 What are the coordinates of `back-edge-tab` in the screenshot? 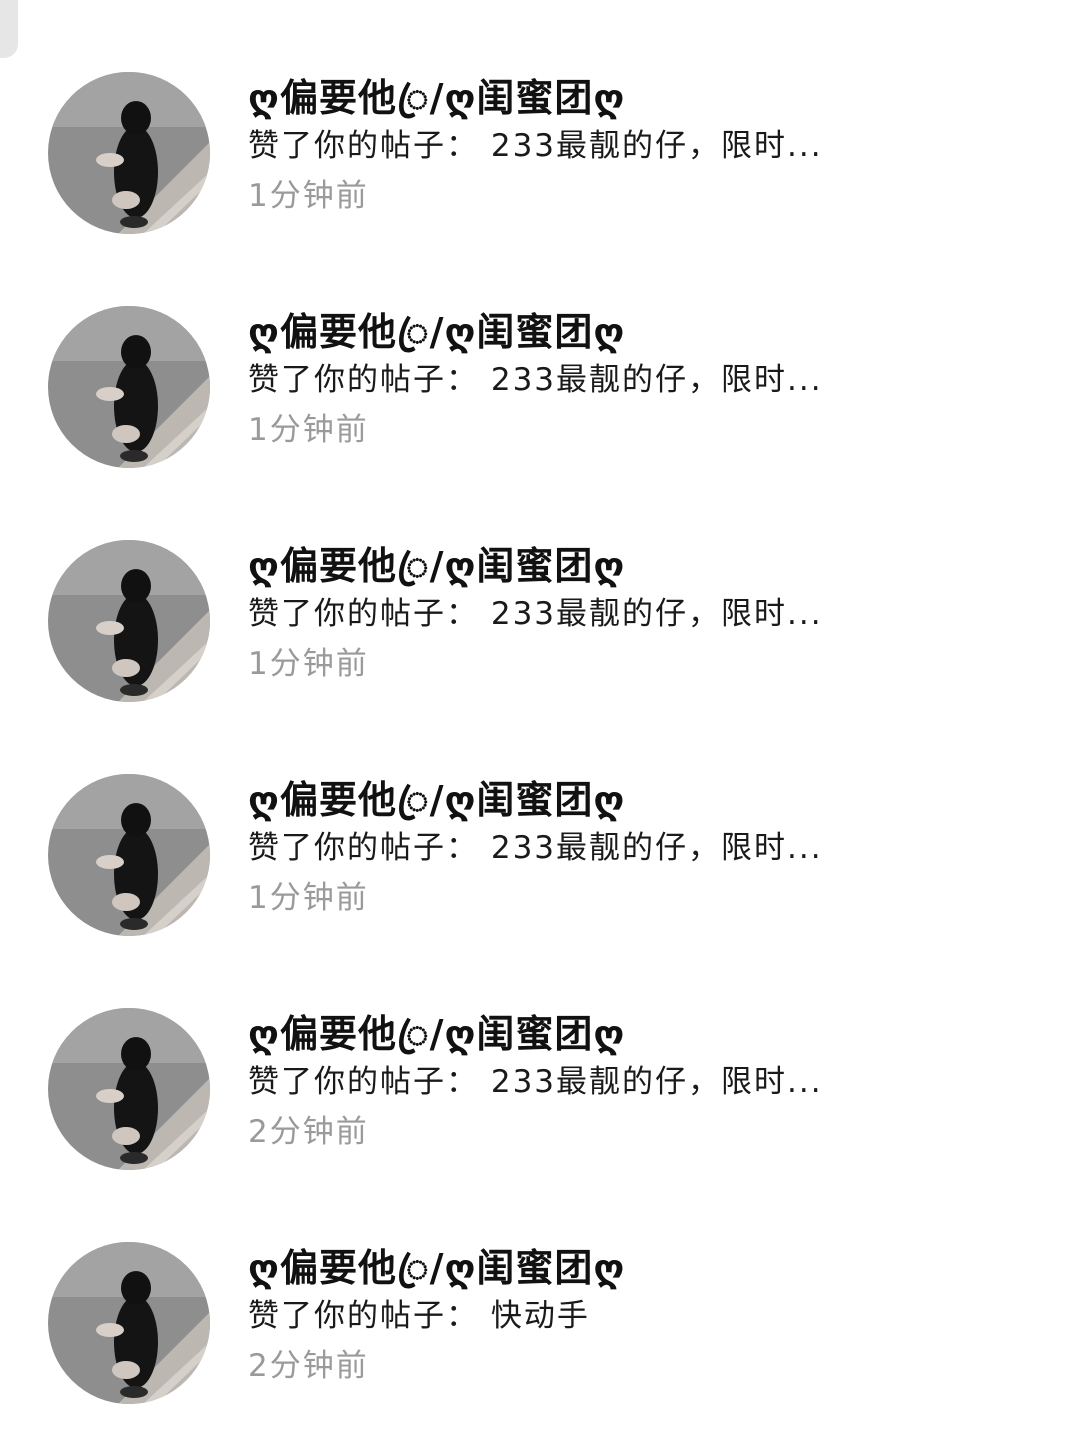 It's located at (9, 29).